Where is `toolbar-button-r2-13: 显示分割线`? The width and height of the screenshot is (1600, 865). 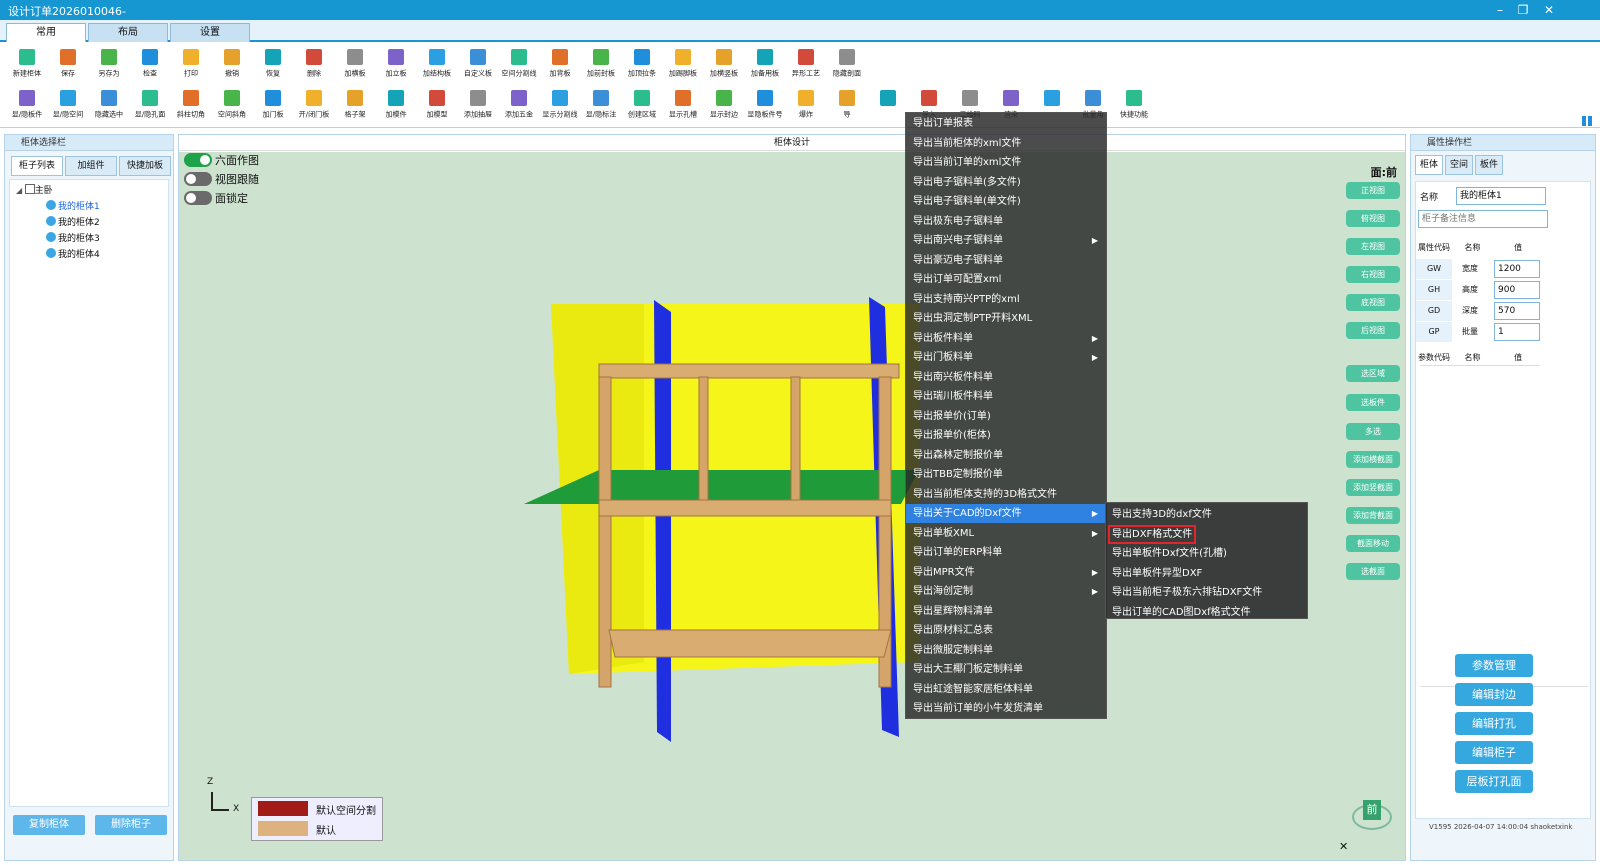
toolbar-button-r2-13: 显示分割线 is located at coordinates (560, 106).